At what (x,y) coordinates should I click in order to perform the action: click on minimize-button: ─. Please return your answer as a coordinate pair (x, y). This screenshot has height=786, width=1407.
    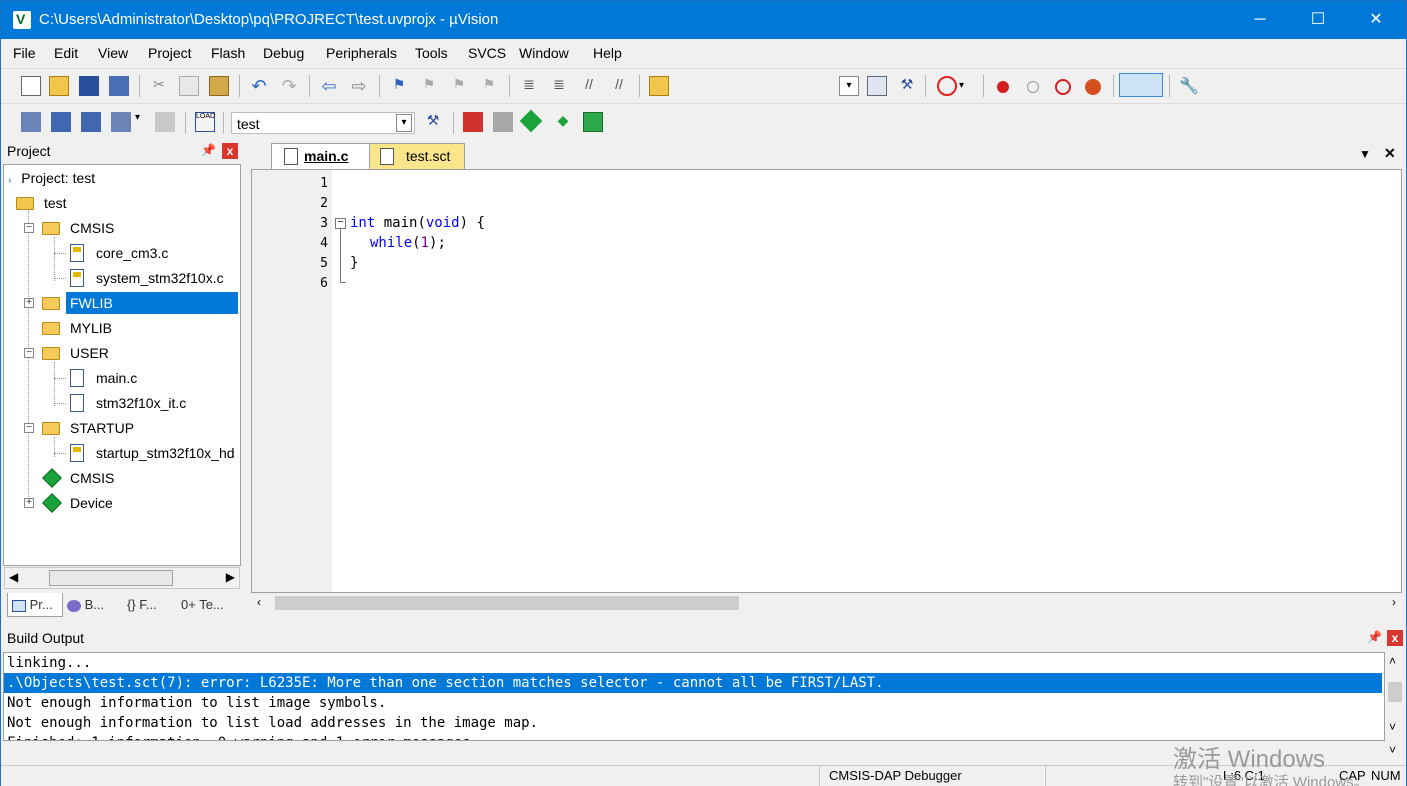
    Looking at the image, I should click on (1260, 20).